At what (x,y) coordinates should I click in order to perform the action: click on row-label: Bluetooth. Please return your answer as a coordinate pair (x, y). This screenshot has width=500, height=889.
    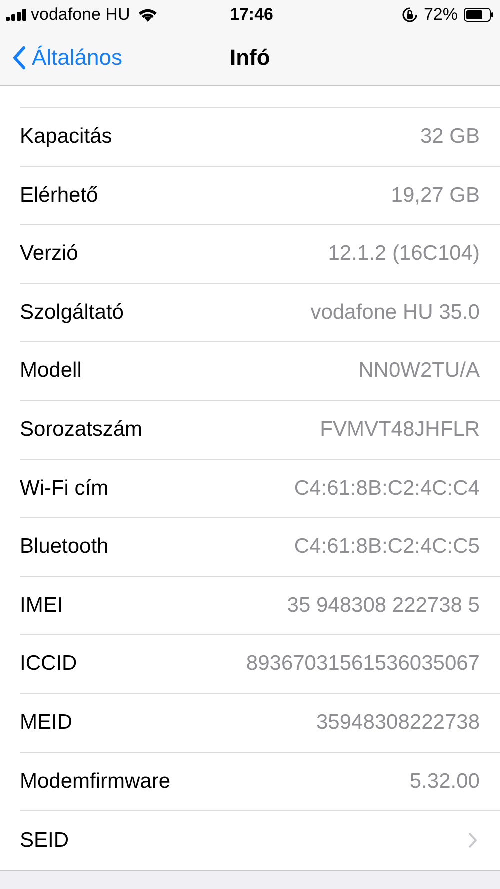
    Looking at the image, I should click on (64, 547).